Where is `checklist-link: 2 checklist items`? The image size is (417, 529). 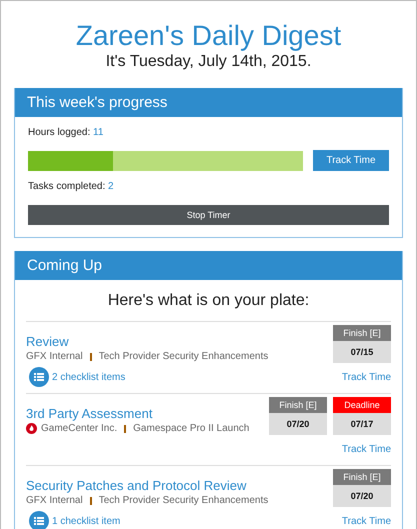
checklist-link: 2 checklist items is located at coordinates (77, 377).